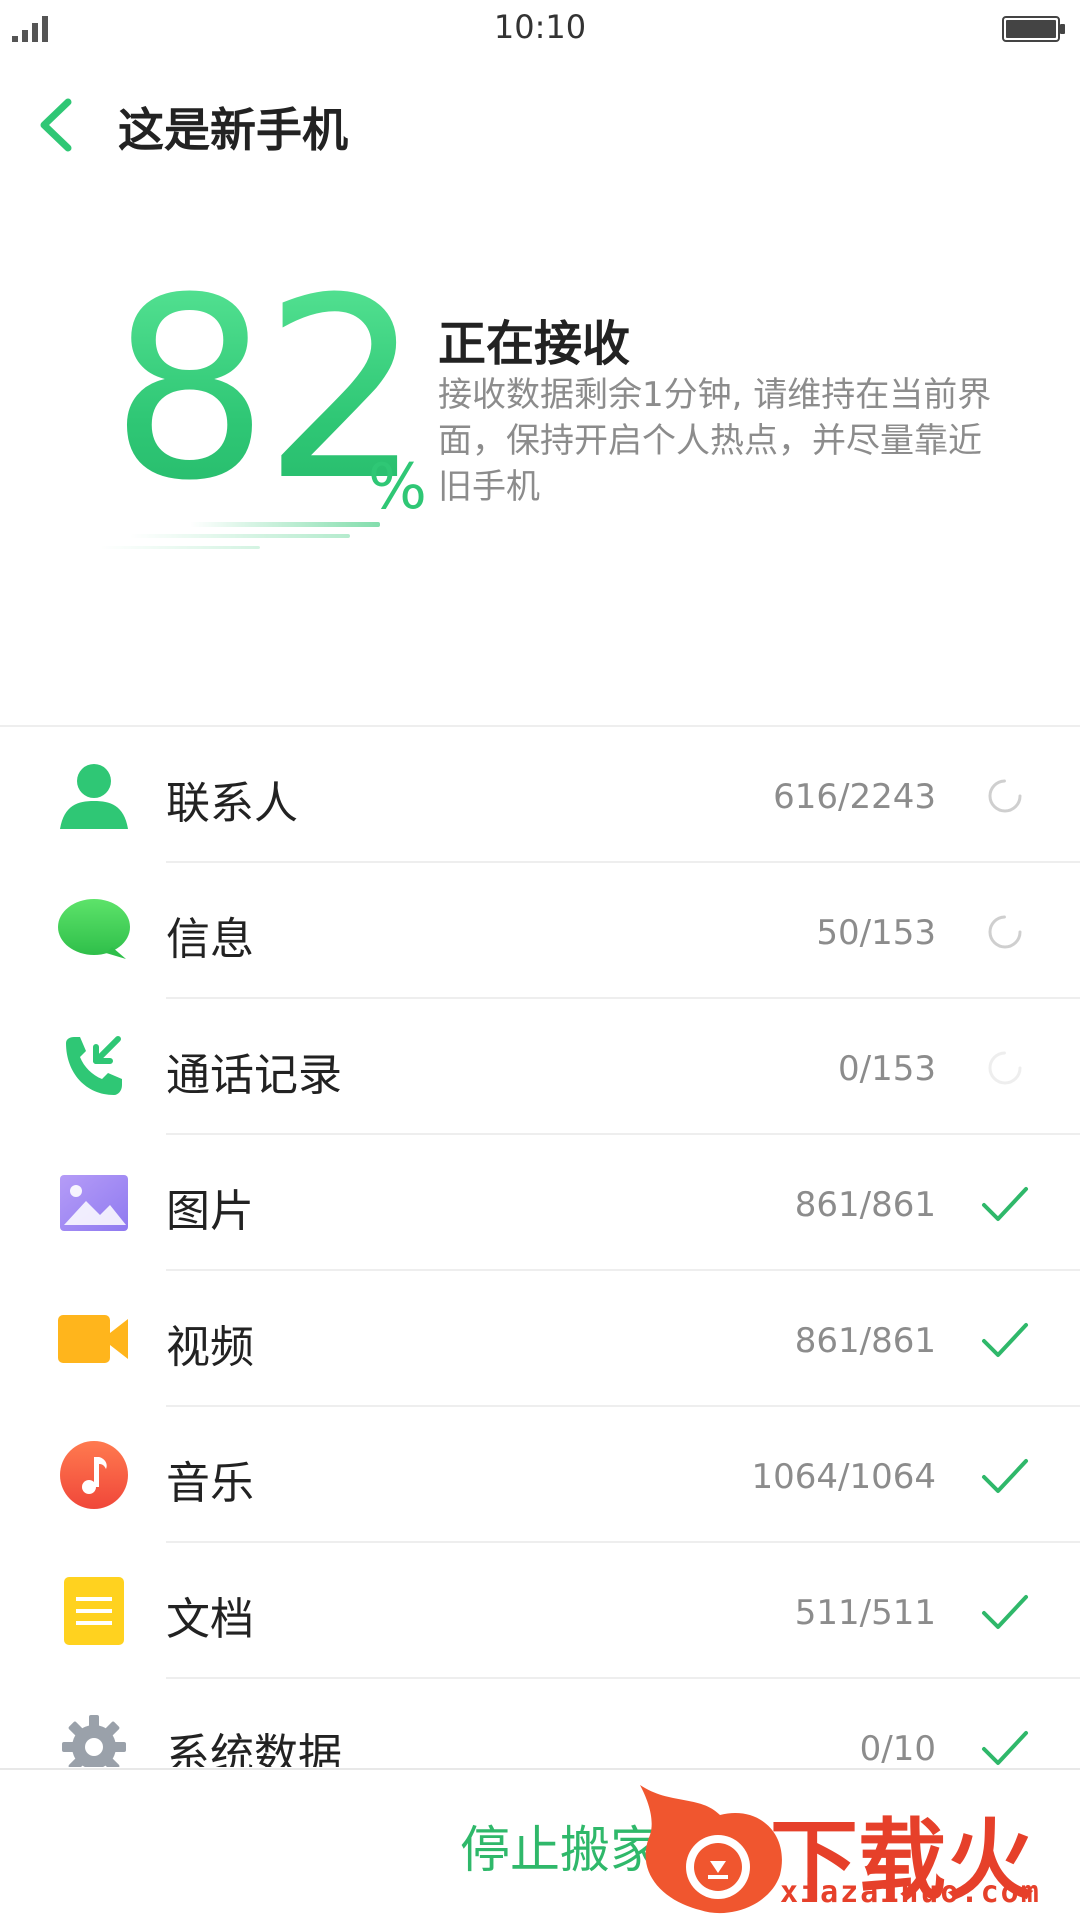  What do you see at coordinates (540, 1611) in the screenshot?
I see `list-item-documents: 文档 511/511` at bounding box center [540, 1611].